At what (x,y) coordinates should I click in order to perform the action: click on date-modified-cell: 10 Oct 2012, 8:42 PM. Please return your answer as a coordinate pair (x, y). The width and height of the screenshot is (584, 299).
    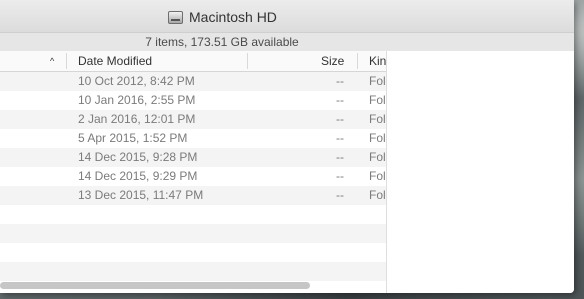
    Looking at the image, I should click on (136, 81).